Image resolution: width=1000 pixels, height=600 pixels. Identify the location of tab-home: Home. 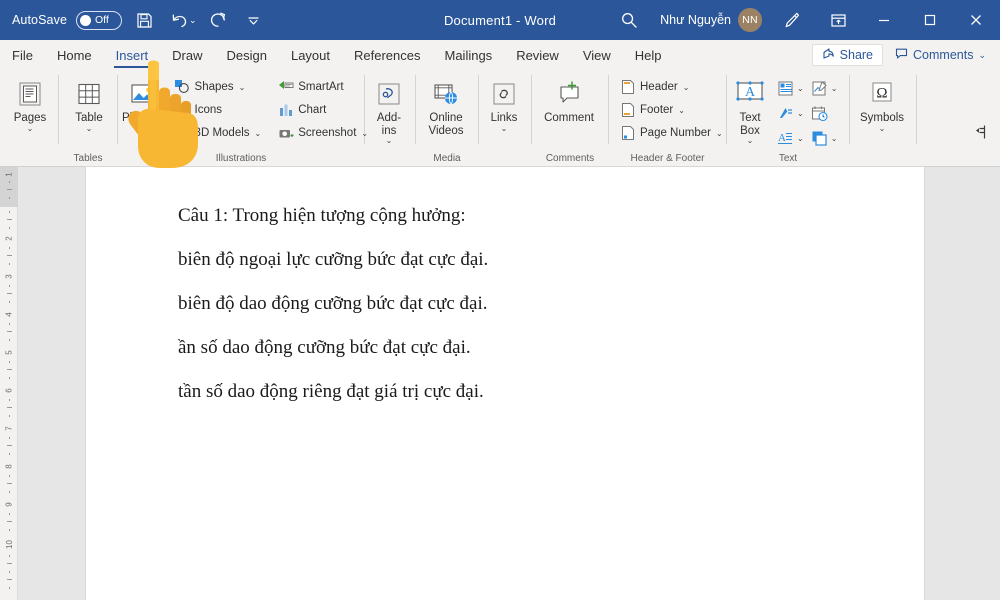
(74, 55).